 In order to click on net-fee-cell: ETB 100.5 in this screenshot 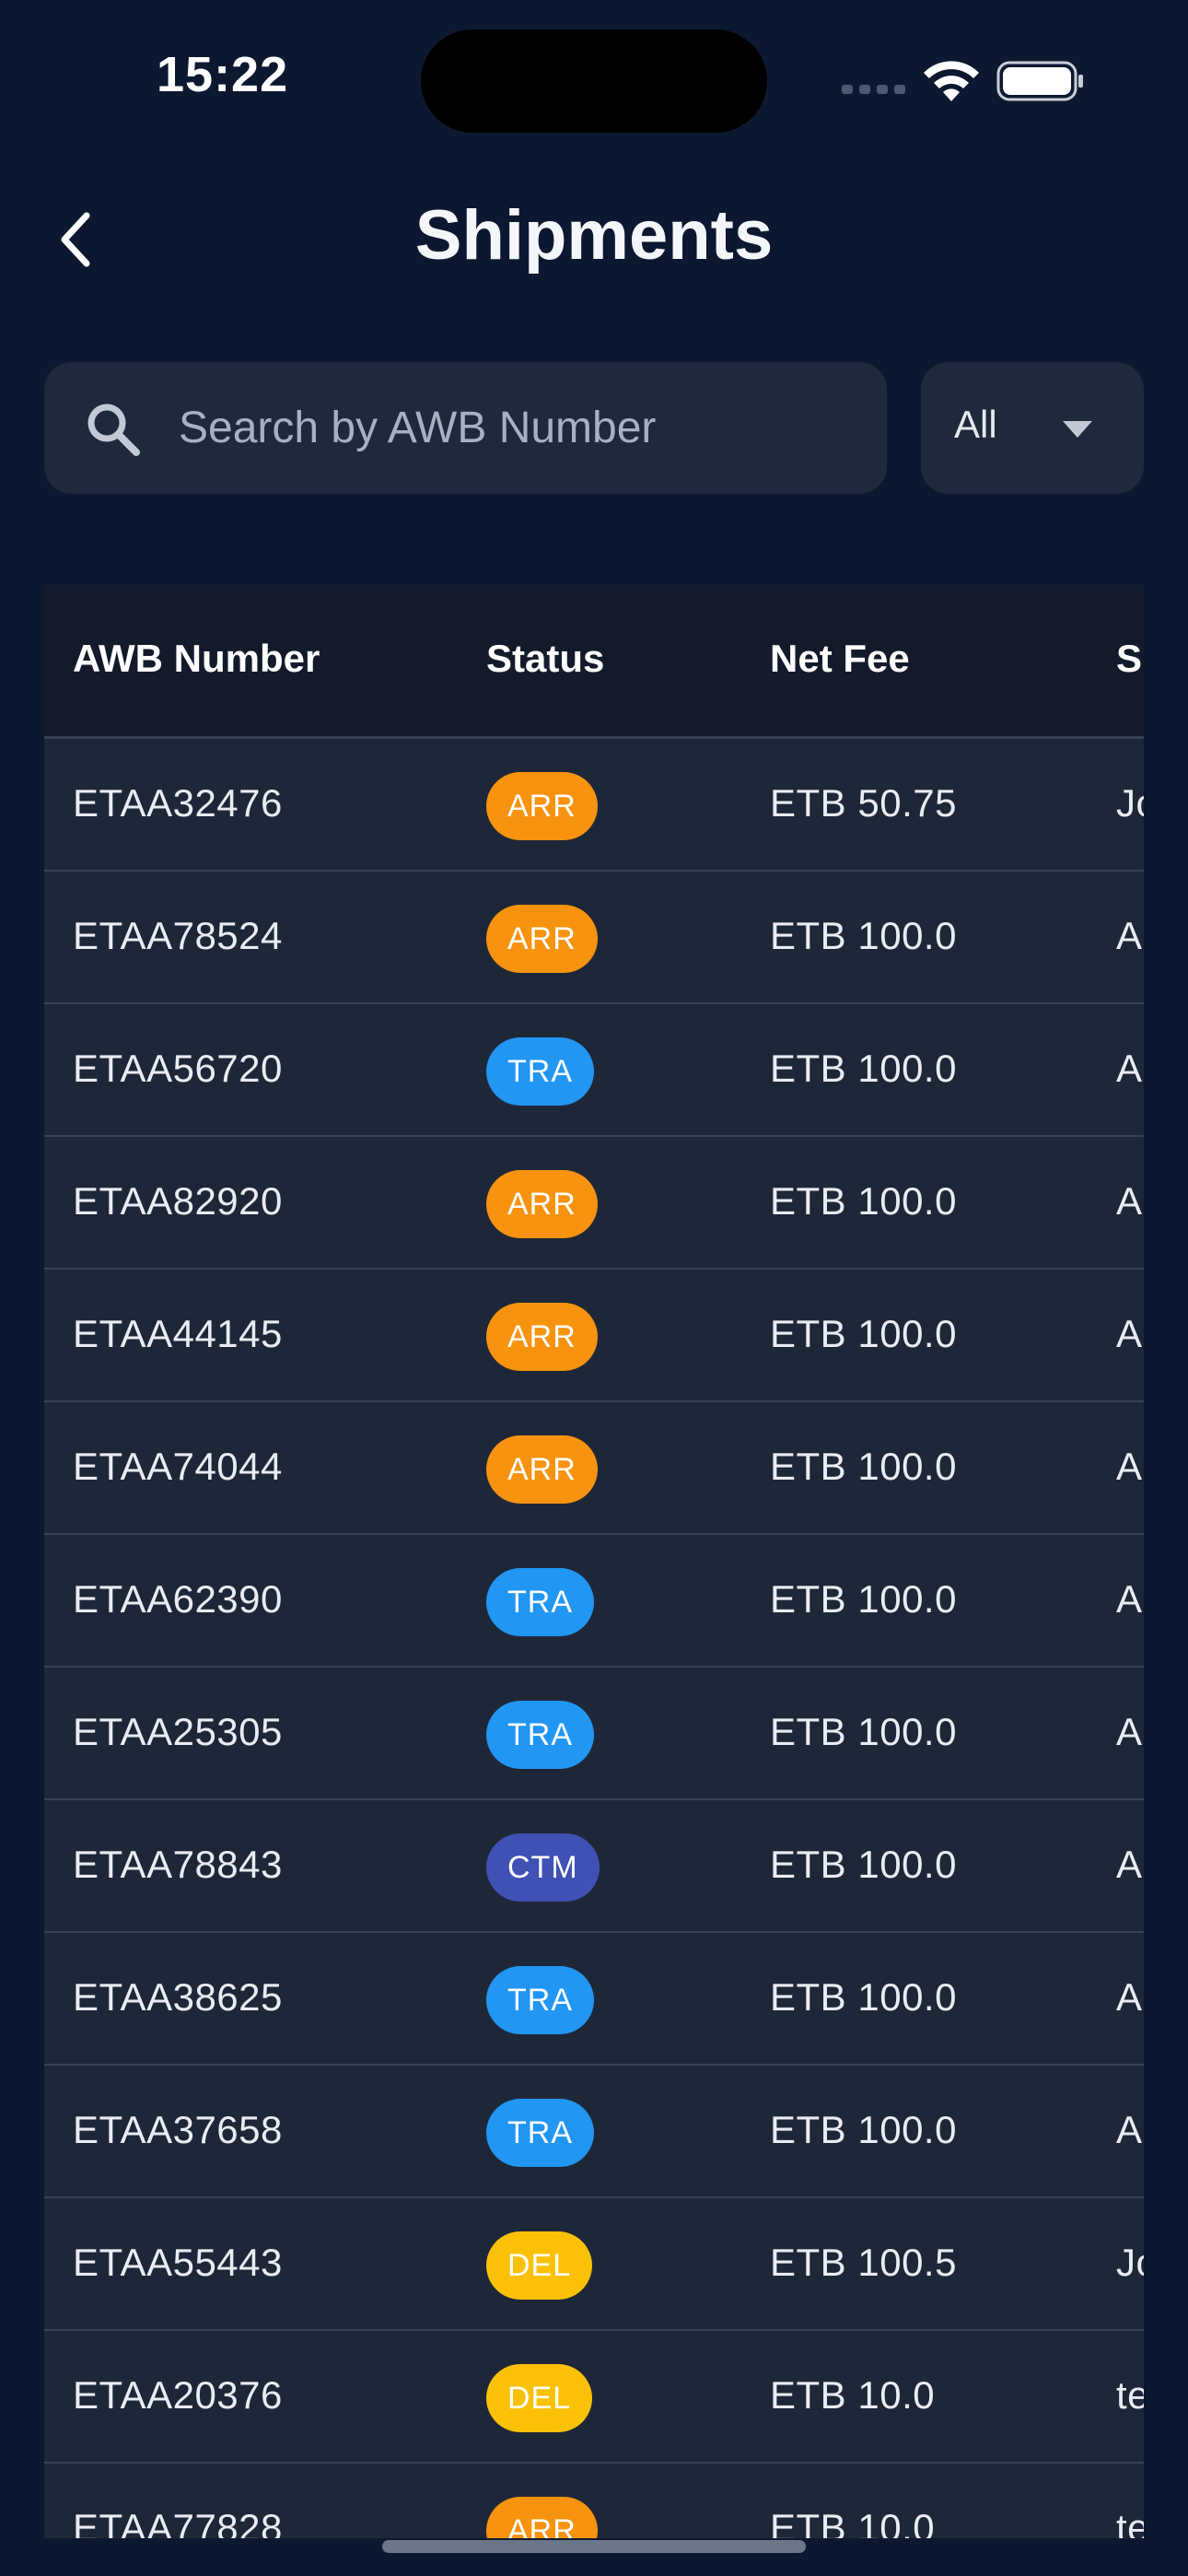, I will do `click(863, 2262)`.